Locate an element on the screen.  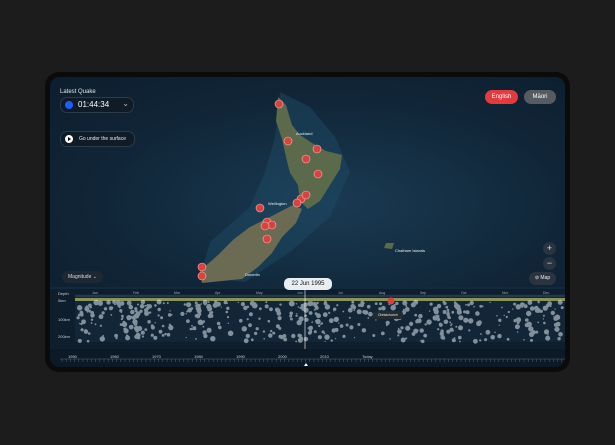
magnitude-button: Magnitude ⌄ is located at coordinates (82, 277).